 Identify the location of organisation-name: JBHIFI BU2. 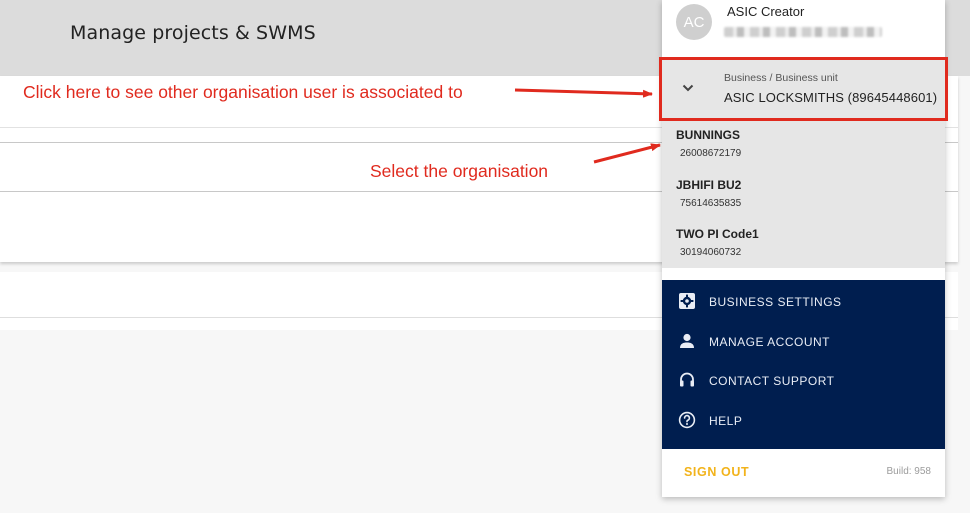
(709, 185).